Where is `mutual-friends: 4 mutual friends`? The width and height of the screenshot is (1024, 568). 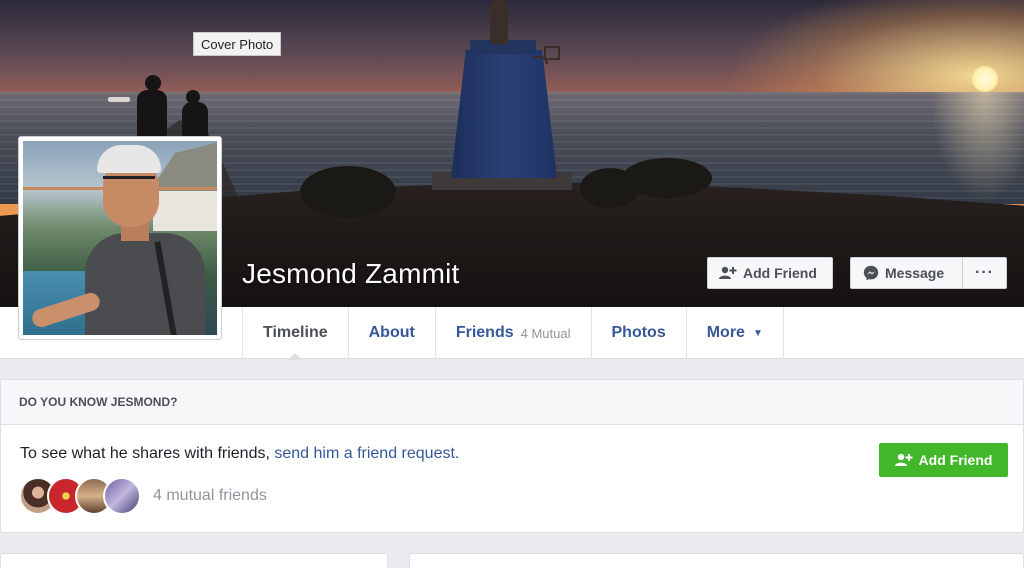
mutual-friends: 4 mutual friends is located at coordinates (143, 496).